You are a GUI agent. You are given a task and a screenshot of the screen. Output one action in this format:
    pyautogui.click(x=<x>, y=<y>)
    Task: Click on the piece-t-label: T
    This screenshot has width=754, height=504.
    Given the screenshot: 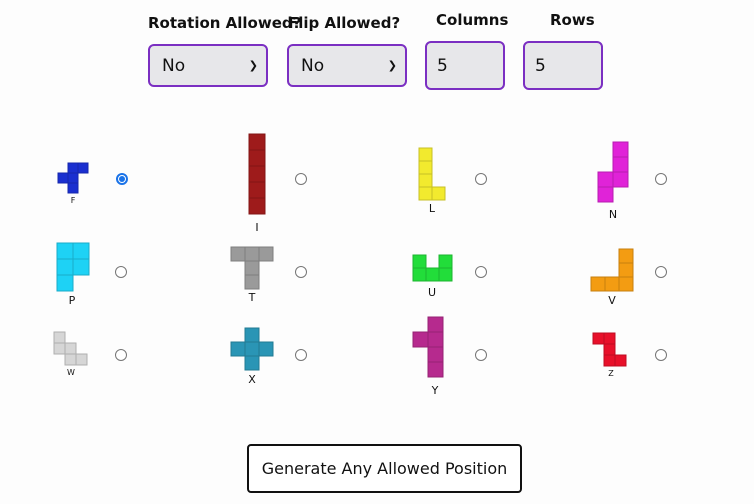 What is the action you would take?
    pyautogui.click(x=252, y=297)
    